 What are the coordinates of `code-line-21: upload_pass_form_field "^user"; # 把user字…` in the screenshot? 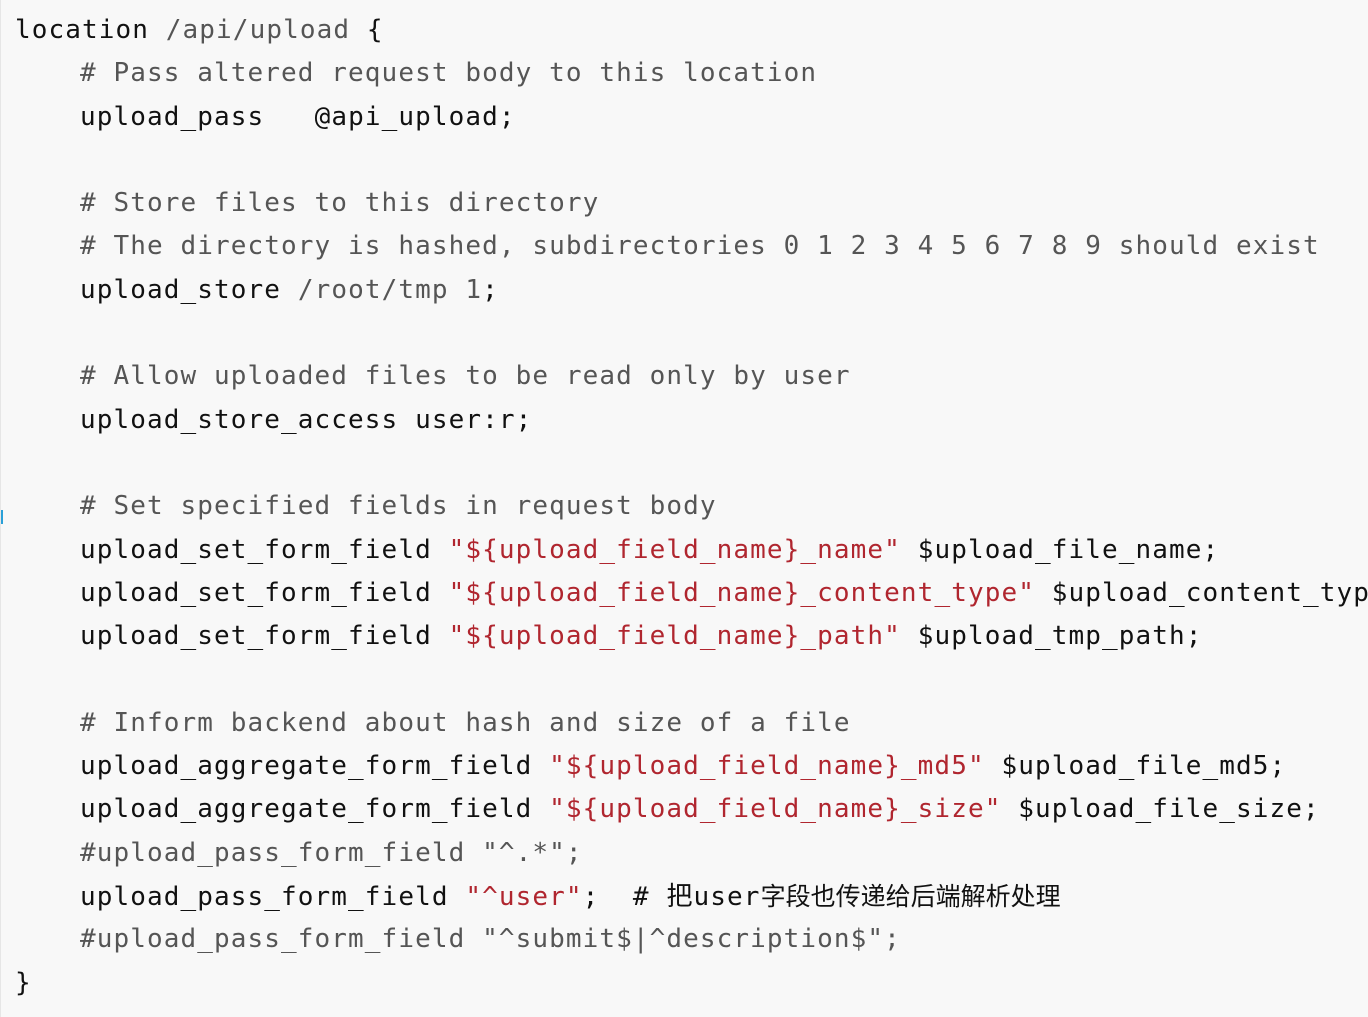 It's located at (691, 896).